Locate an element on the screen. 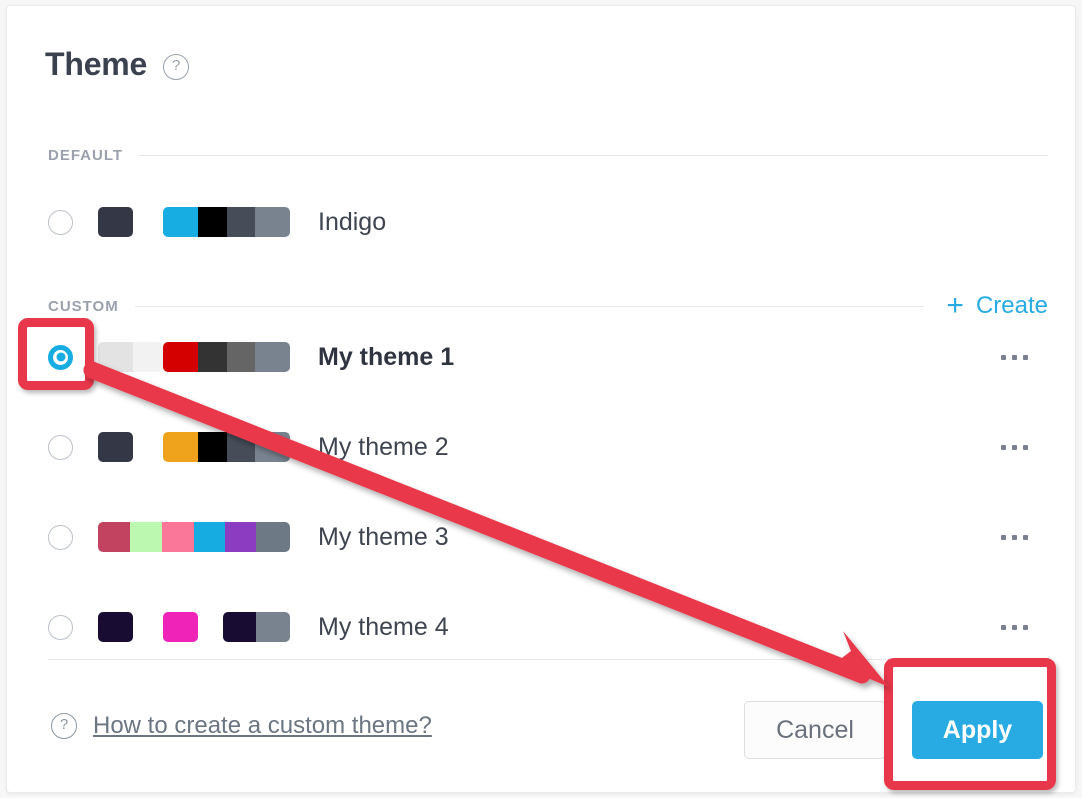 The height and width of the screenshot is (798, 1082). group-header: DEFAULT is located at coordinates (548, 155).